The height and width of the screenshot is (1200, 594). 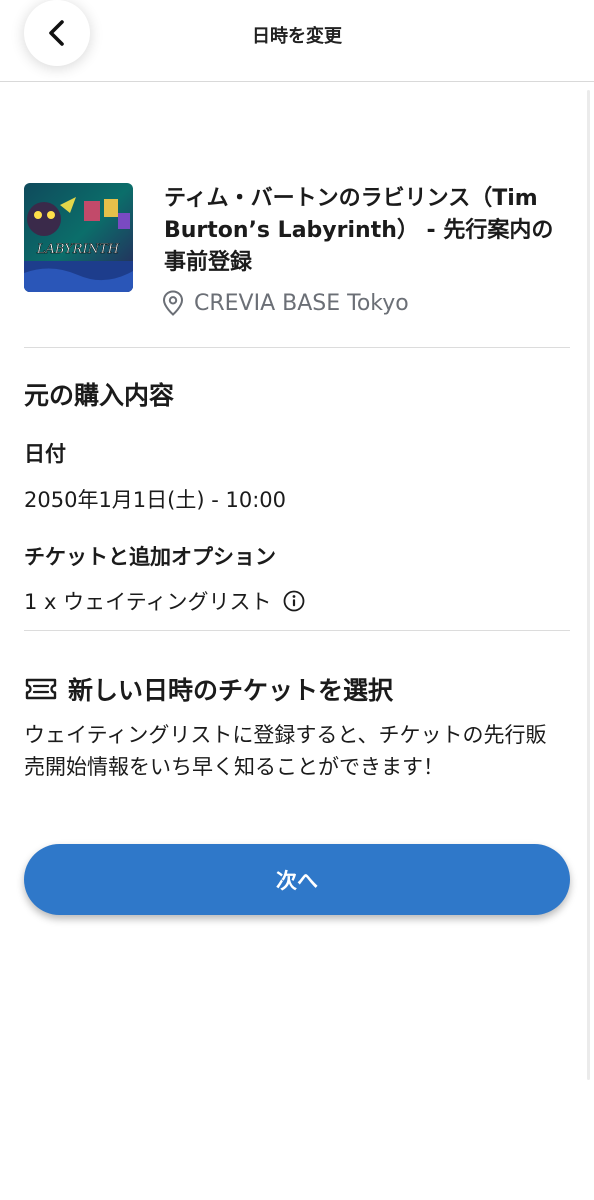 What do you see at coordinates (155, 500) in the screenshot?
I see `date-value: 2050年1月1日(土) - 10:00` at bounding box center [155, 500].